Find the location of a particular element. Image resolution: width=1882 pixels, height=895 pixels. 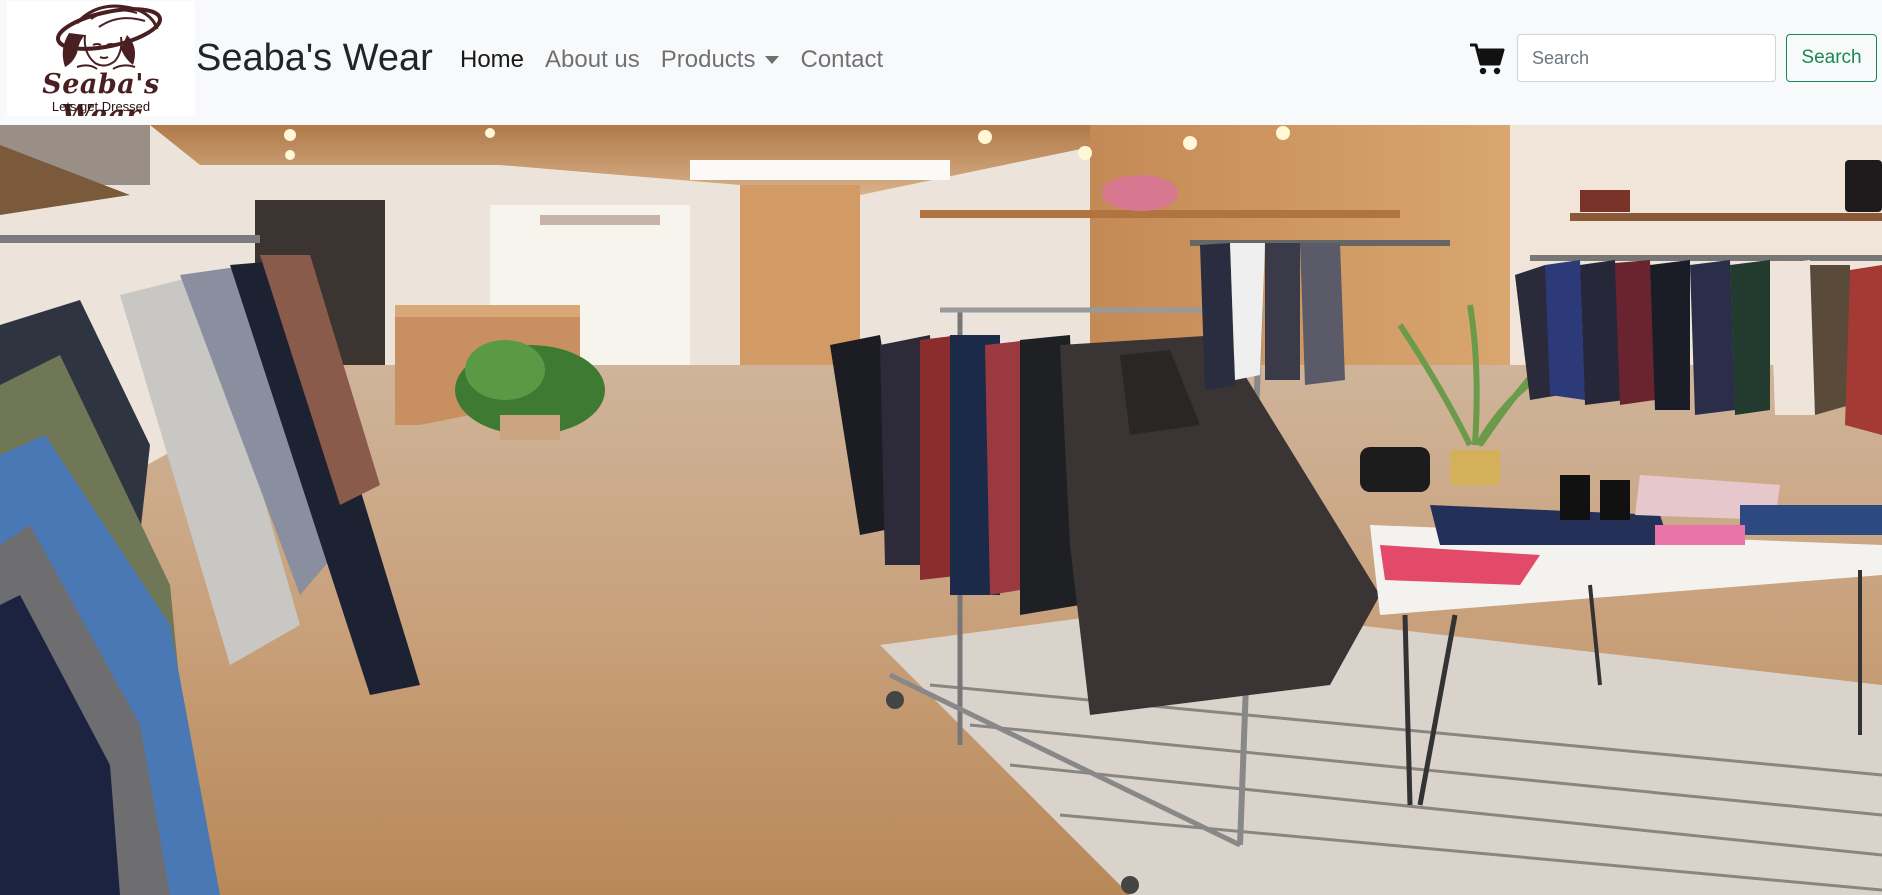

nav-item-contact-label: Contact is located at coordinates (842, 59).